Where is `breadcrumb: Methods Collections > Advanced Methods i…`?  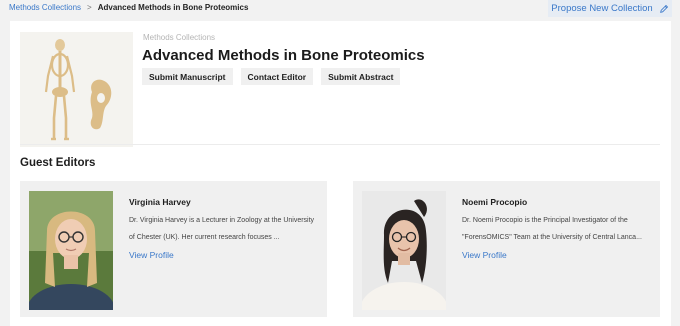 breadcrumb: Methods Collections > Advanced Methods i… is located at coordinates (128, 7).